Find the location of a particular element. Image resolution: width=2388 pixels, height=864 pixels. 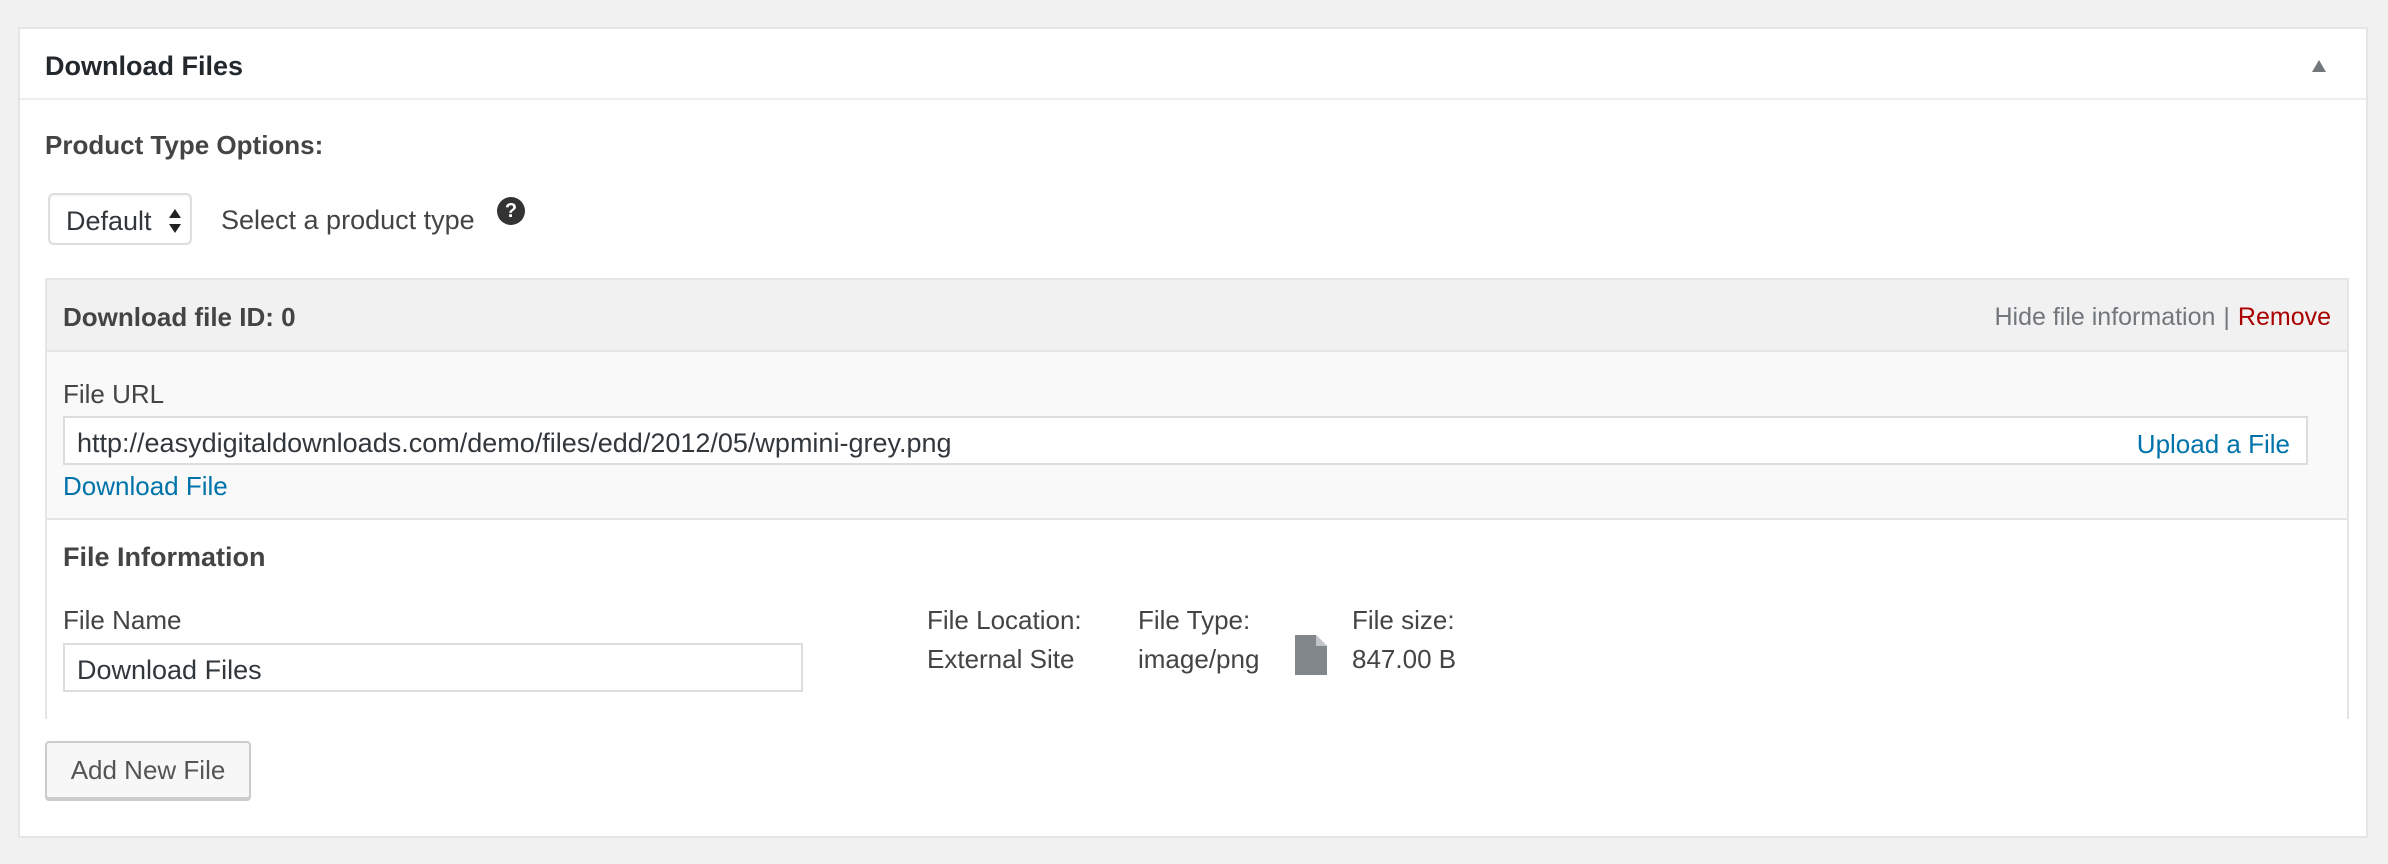

file-id-title: Download file ID: 0 is located at coordinates (179, 317).